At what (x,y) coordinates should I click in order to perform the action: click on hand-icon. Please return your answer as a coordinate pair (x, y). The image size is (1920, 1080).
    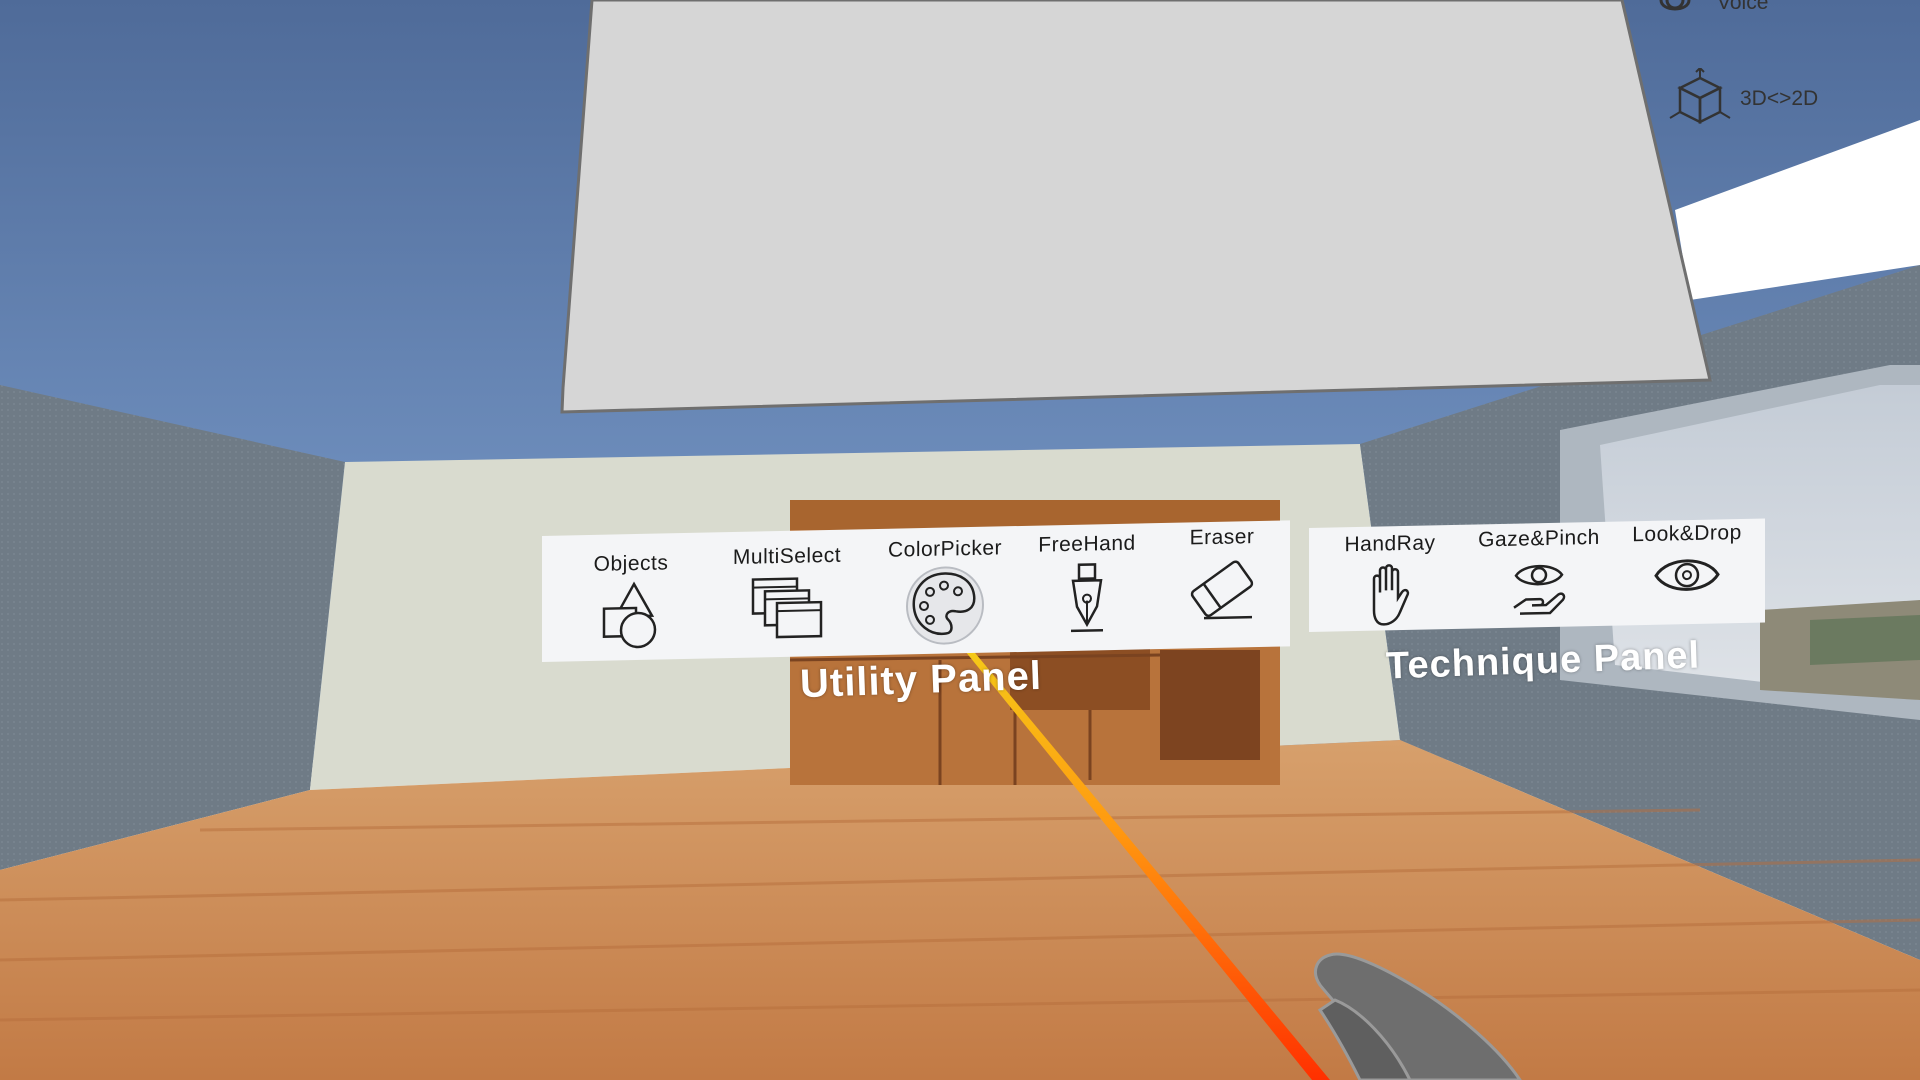
    Looking at the image, I should click on (1391, 595).